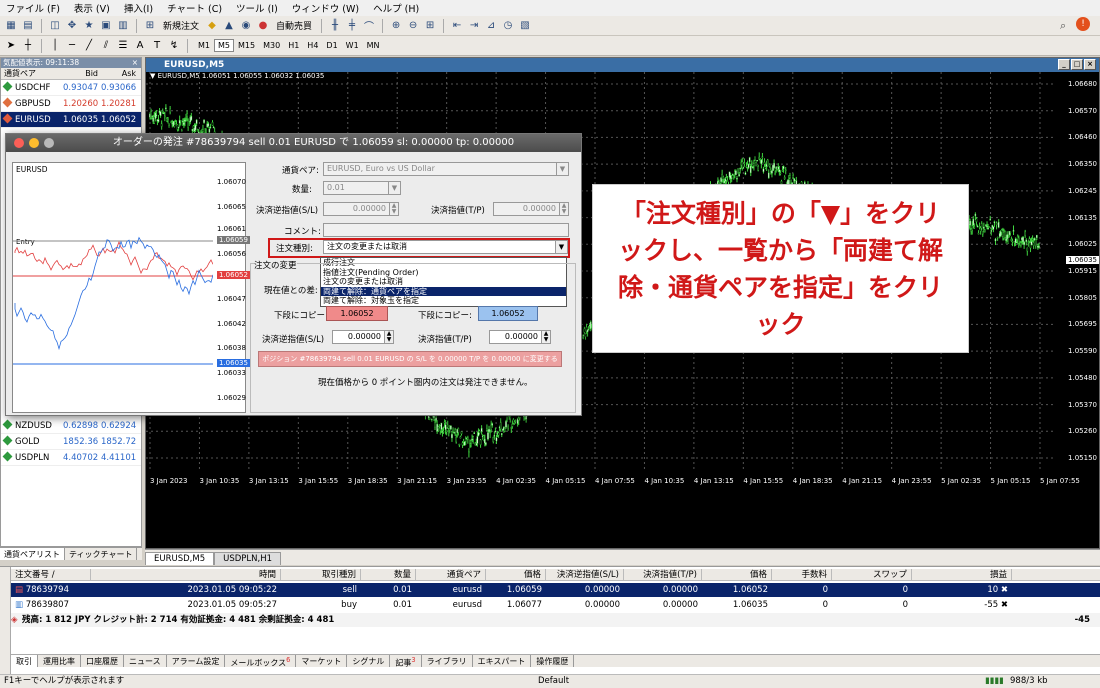  What do you see at coordinates (263, 26) in the screenshot?
I see `auto-trade-icon: ●` at bounding box center [263, 26].